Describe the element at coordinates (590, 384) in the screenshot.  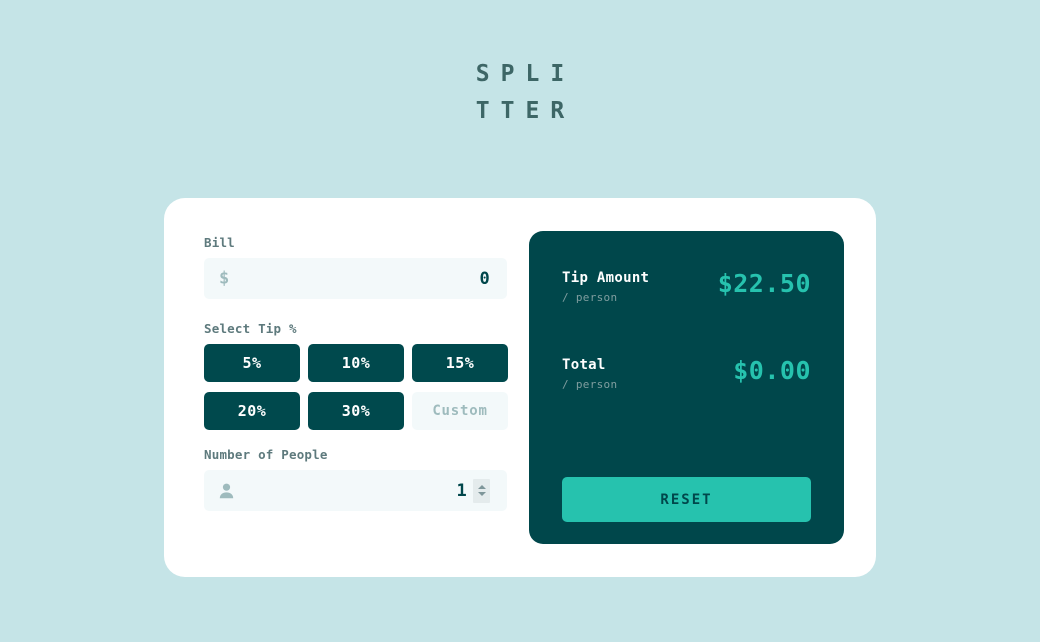
I see `total-sublabel: / person` at that location.